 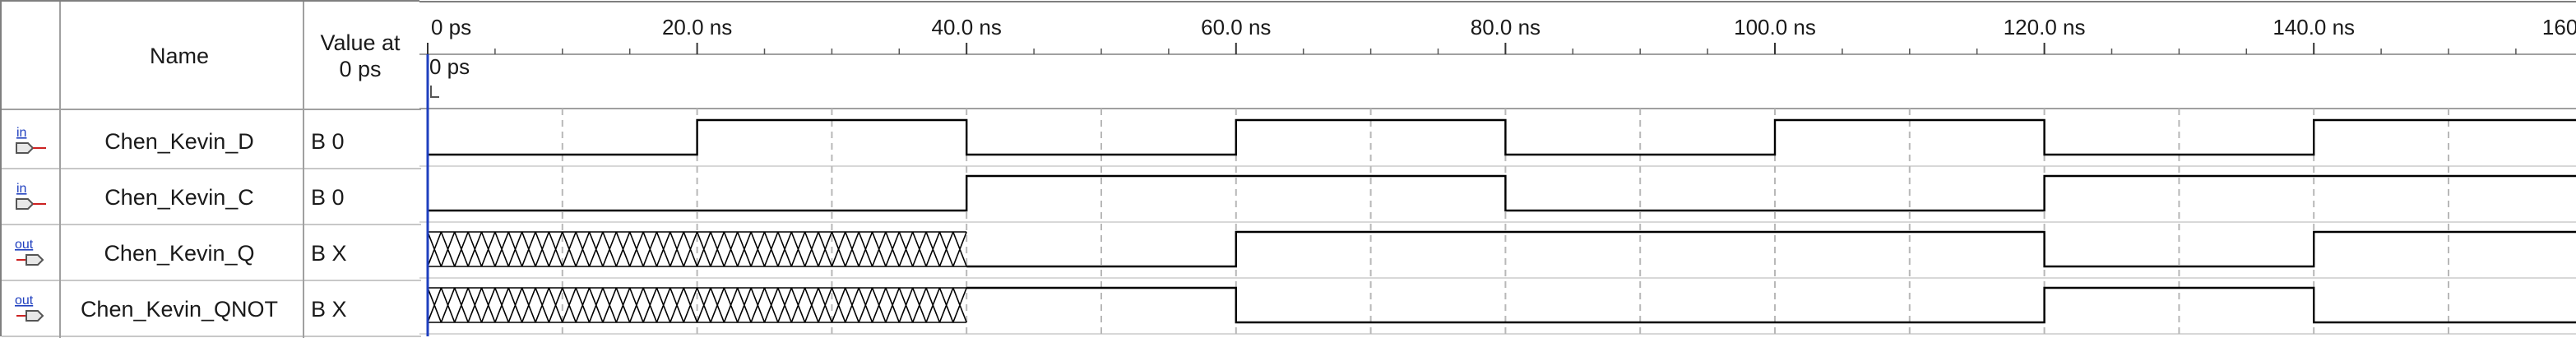 I want to click on signal-name: Chen_Kevin_Q, so click(x=180, y=253).